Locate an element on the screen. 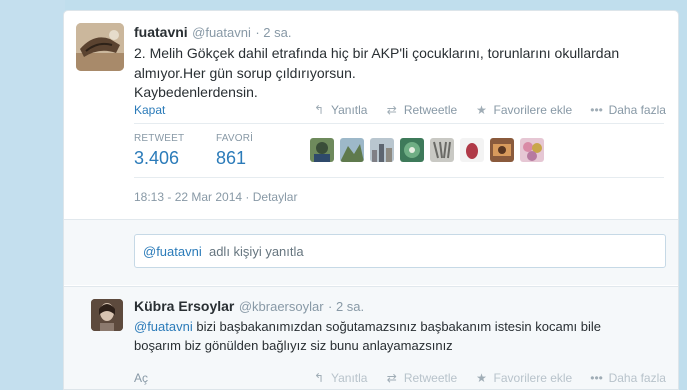  reply-retweet-button: ⇄ Retweetle is located at coordinates (421, 378).